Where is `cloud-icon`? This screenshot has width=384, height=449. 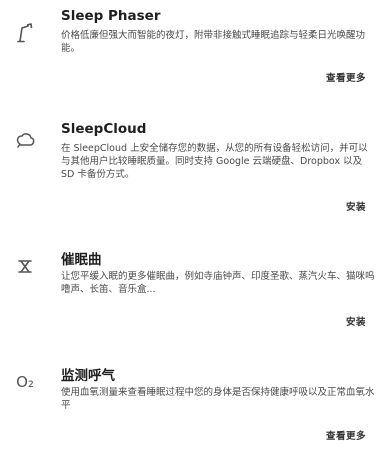
cloud-icon is located at coordinates (25, 141).